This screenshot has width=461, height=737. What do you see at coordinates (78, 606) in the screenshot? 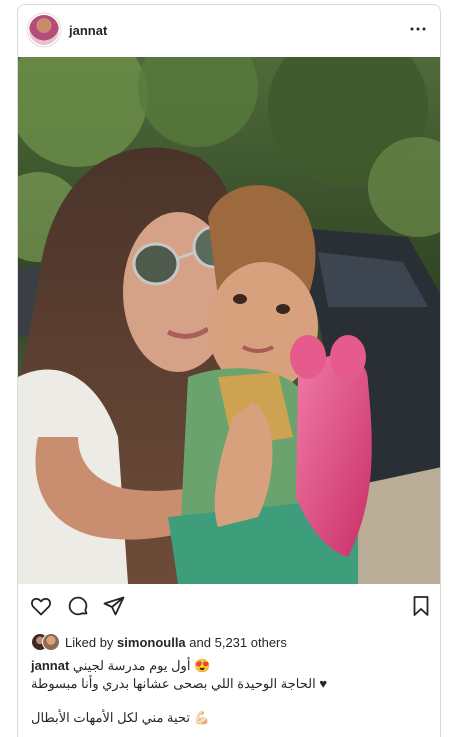
I see `comment-icon` at bounding box center [78, 606].